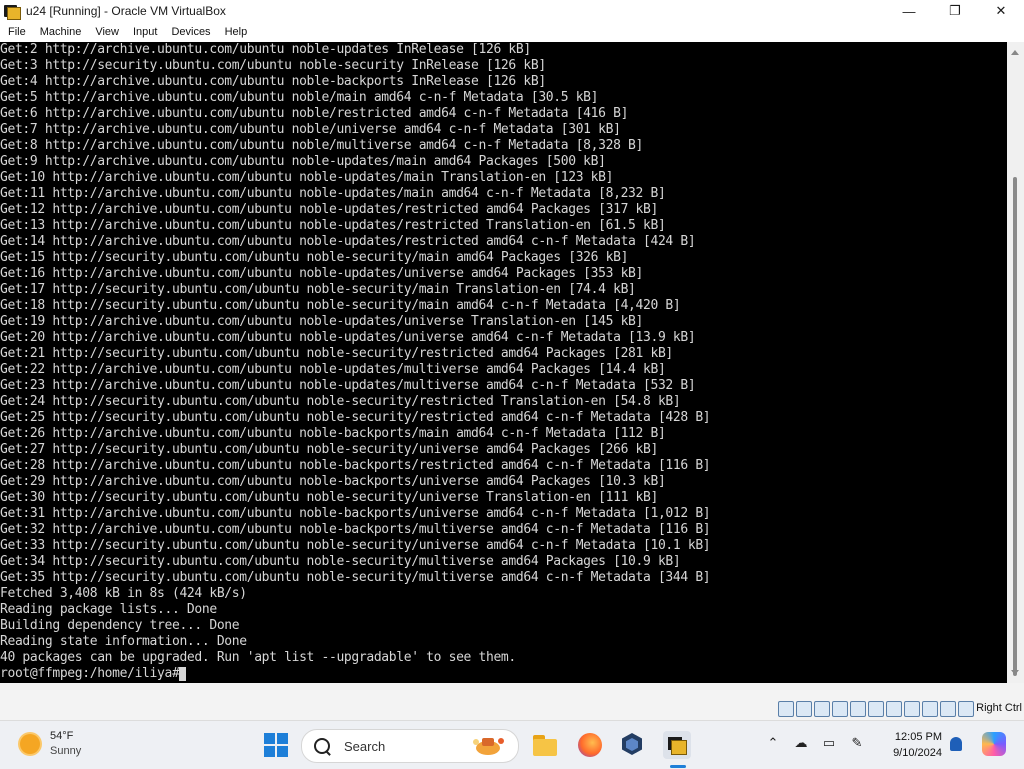 The height and width of the screenshot is (769, 1024). Describe the element at coordinates (917, 753) in the screenshot. I see `clock-date: 9/10/2024` at that location.